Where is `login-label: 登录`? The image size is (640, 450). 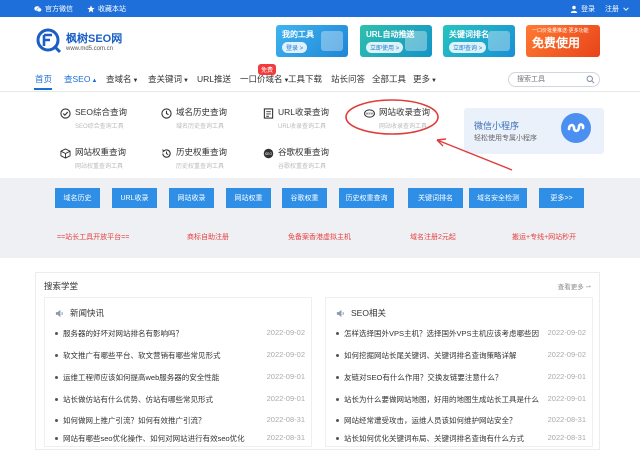 login-label: 登录 is located at coordinates (588, 9).